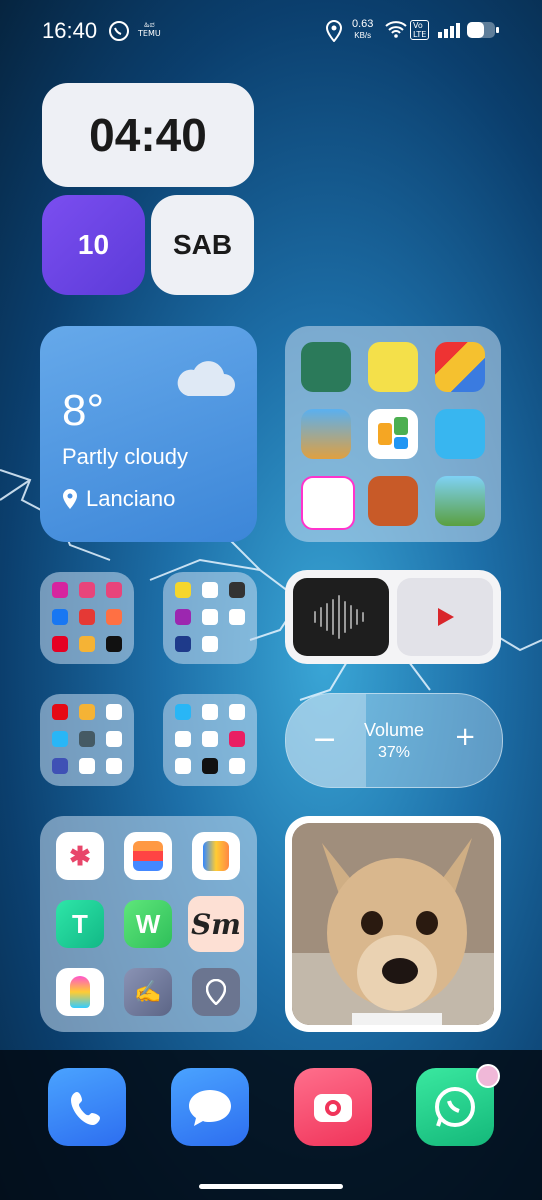 This screenshot has height=1200, width=542. Describe the element at coordinates (70, 499) in the screenshot. I see `location-pin-icon` at that location.